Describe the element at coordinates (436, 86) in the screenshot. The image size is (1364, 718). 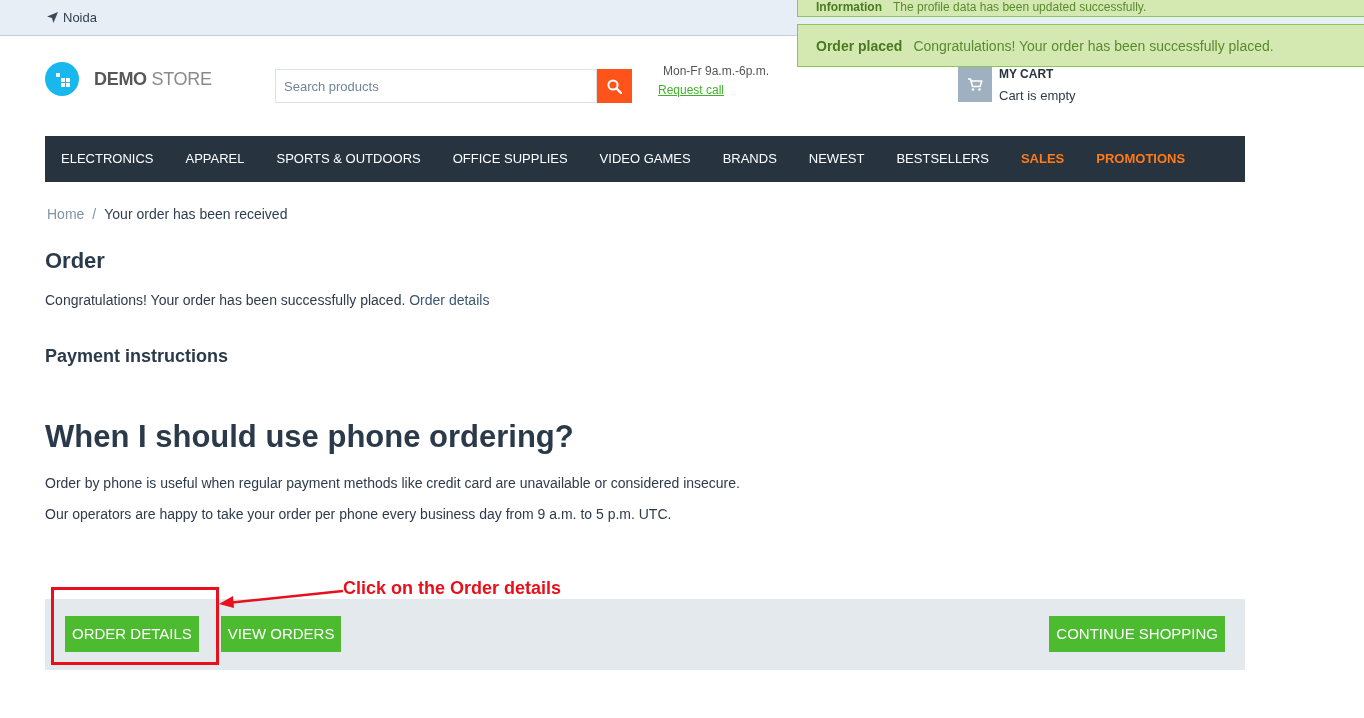
I see `search-field: Search products` at that location.